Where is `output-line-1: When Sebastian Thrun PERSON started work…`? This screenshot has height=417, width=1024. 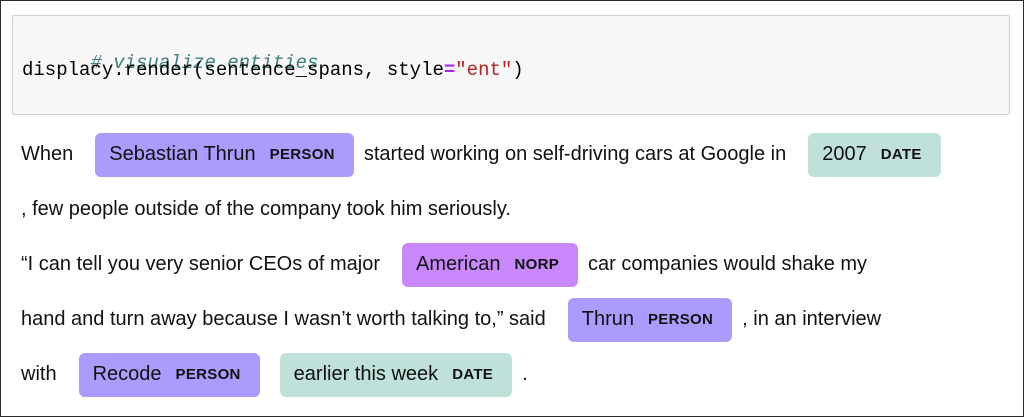
output-line-1: When Sebastian Thrun PERSON started work… is located at coordinates (516, 154).